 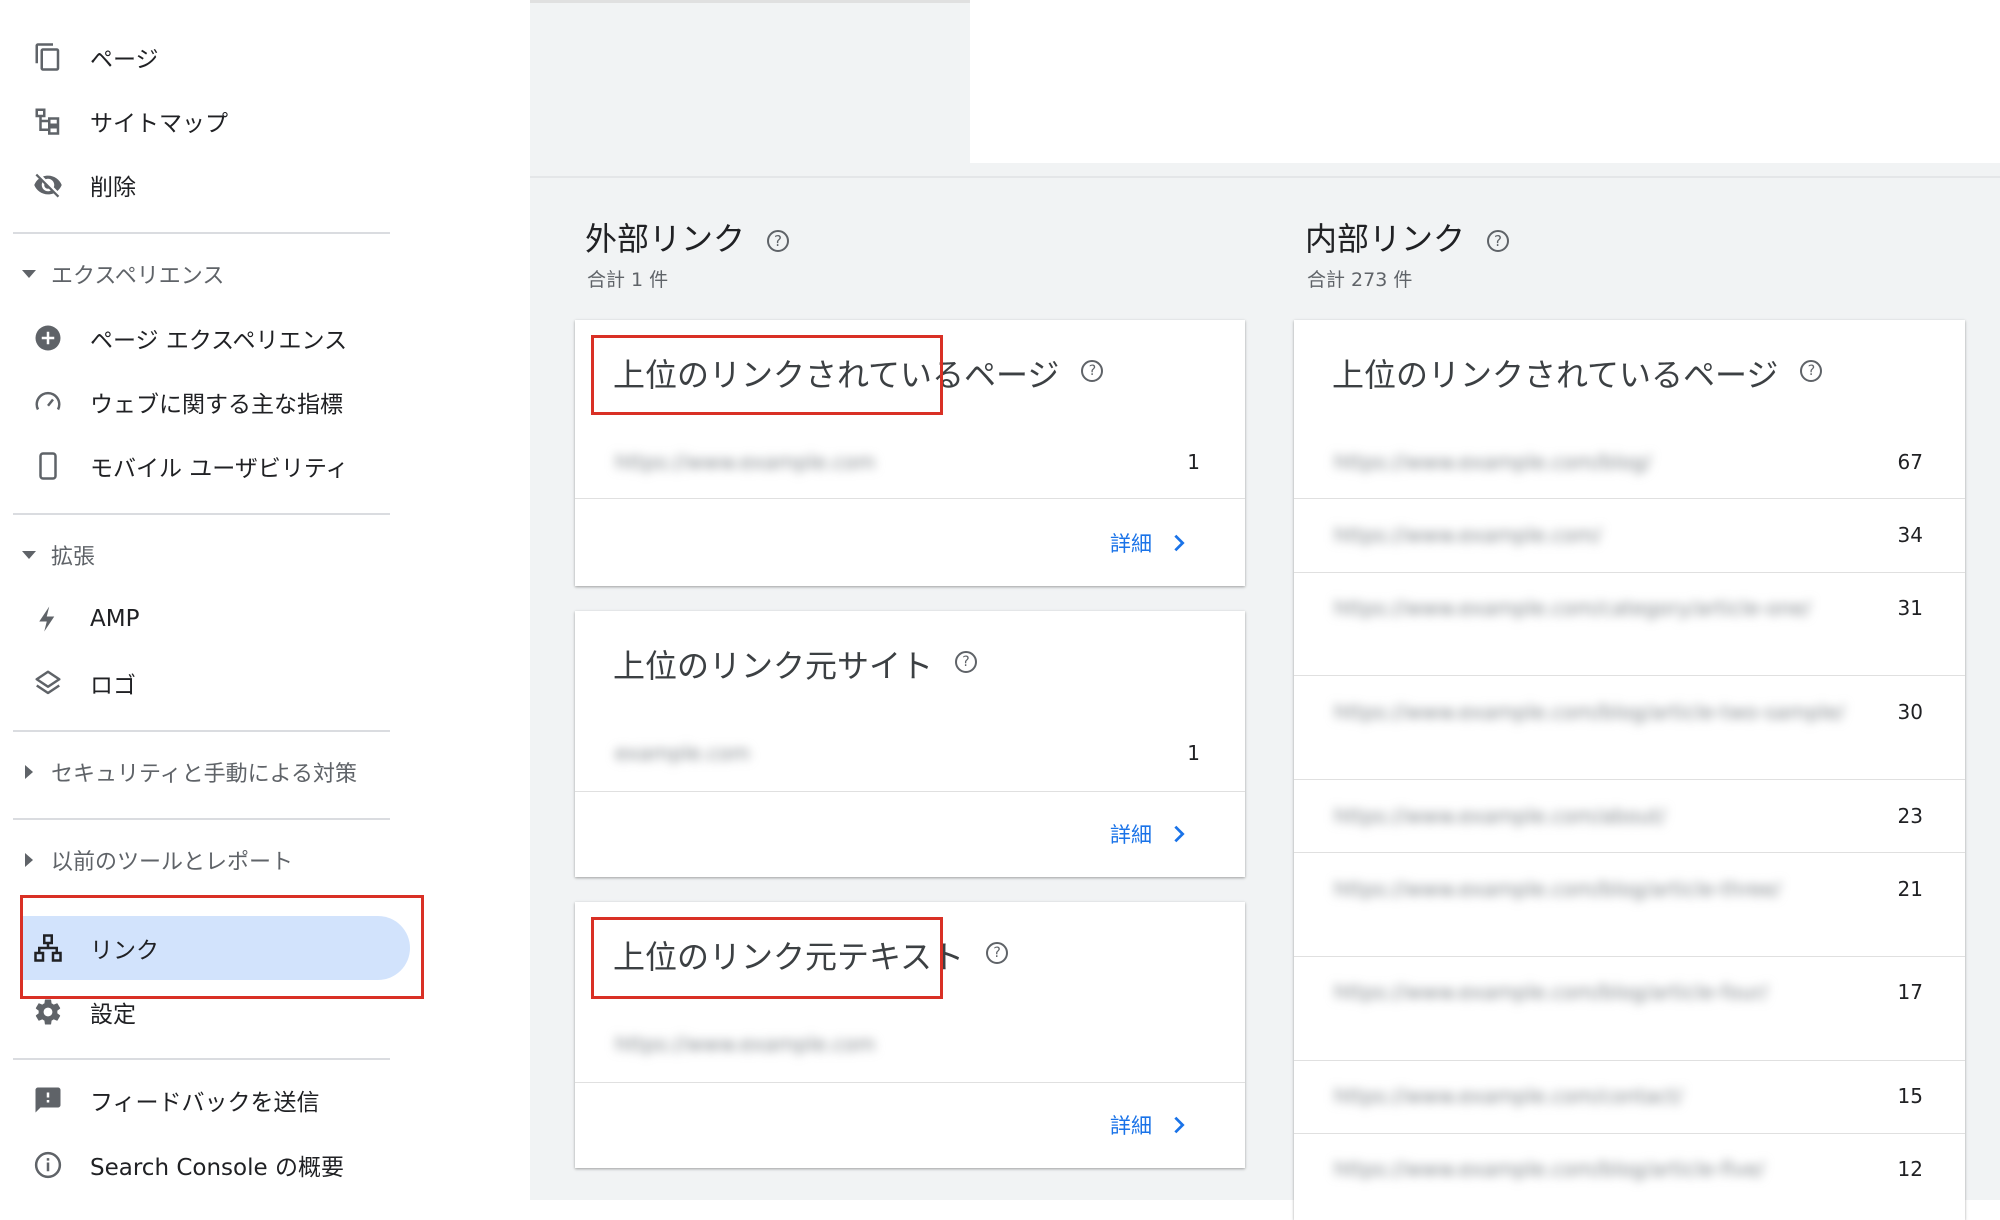 What do you see at coordinates (216, 405) in the screenshot?
I see `sidebar-item-label: ウェブに関する主な指標` at bounding box center [216, 405].